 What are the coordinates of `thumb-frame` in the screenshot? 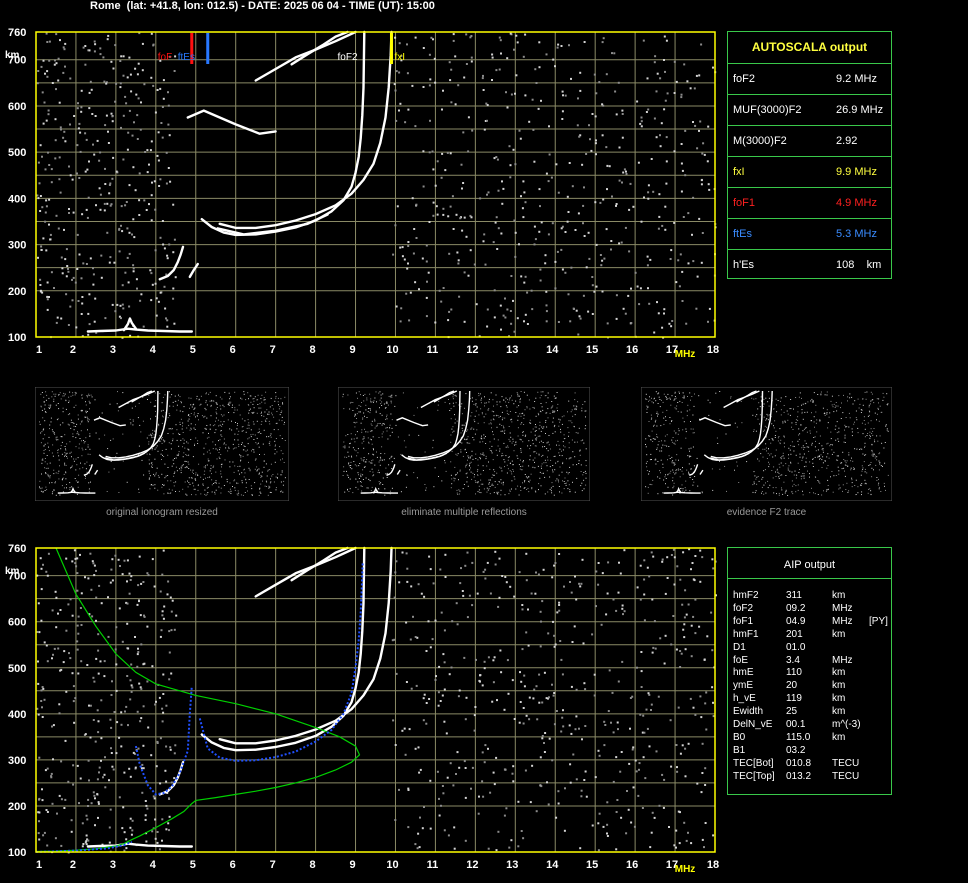 It's located at (464, 444).